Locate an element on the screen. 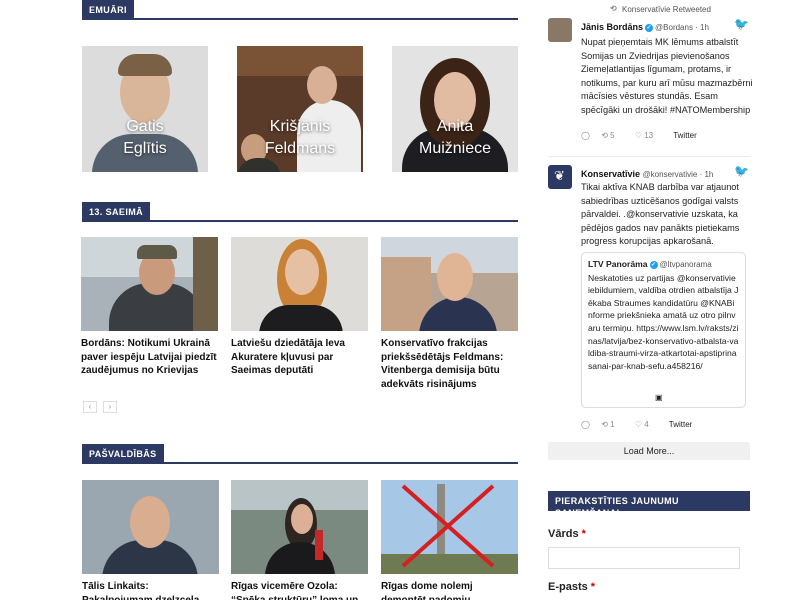 This screenshot has height=600, width=800. logo-icon: ❦ is located at coordinates (559, 175).